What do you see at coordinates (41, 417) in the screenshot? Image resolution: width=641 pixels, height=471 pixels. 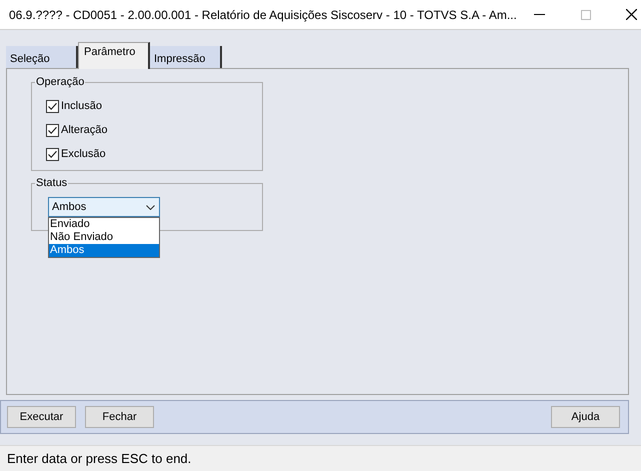 I see `action-button: Executar` at bounding box center [41, 417].